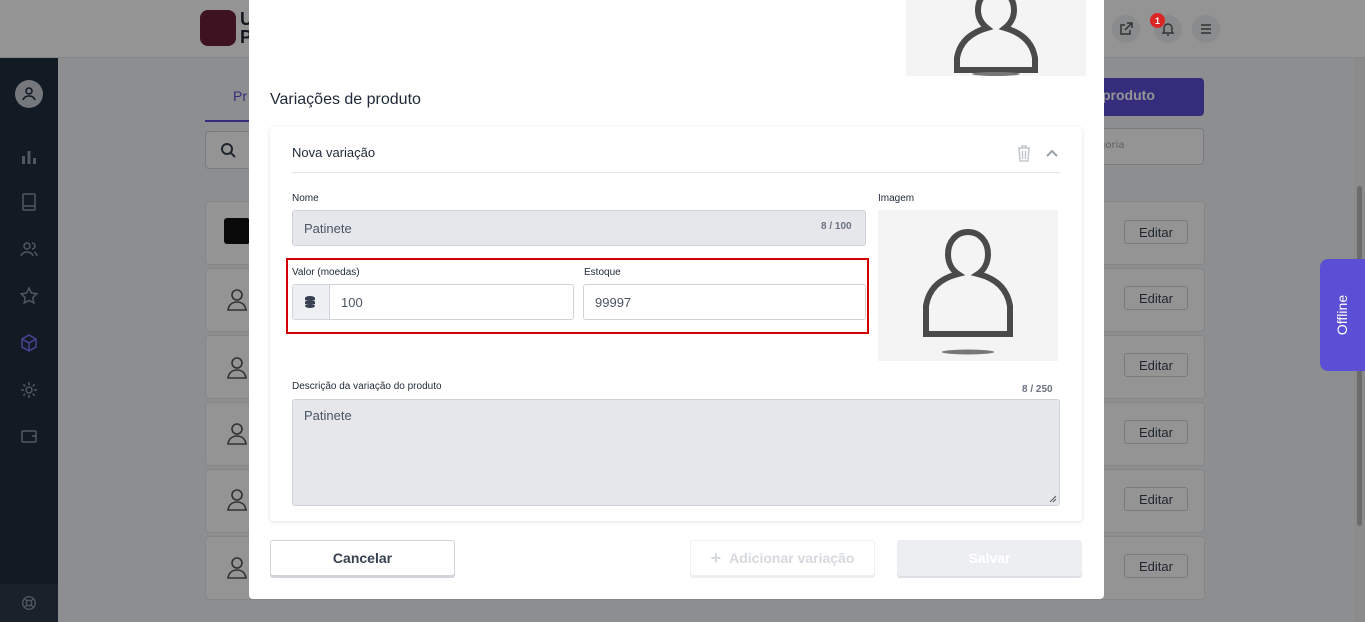  I want to click on add-variation-button: + Adicionar variação, so click(782, 558).